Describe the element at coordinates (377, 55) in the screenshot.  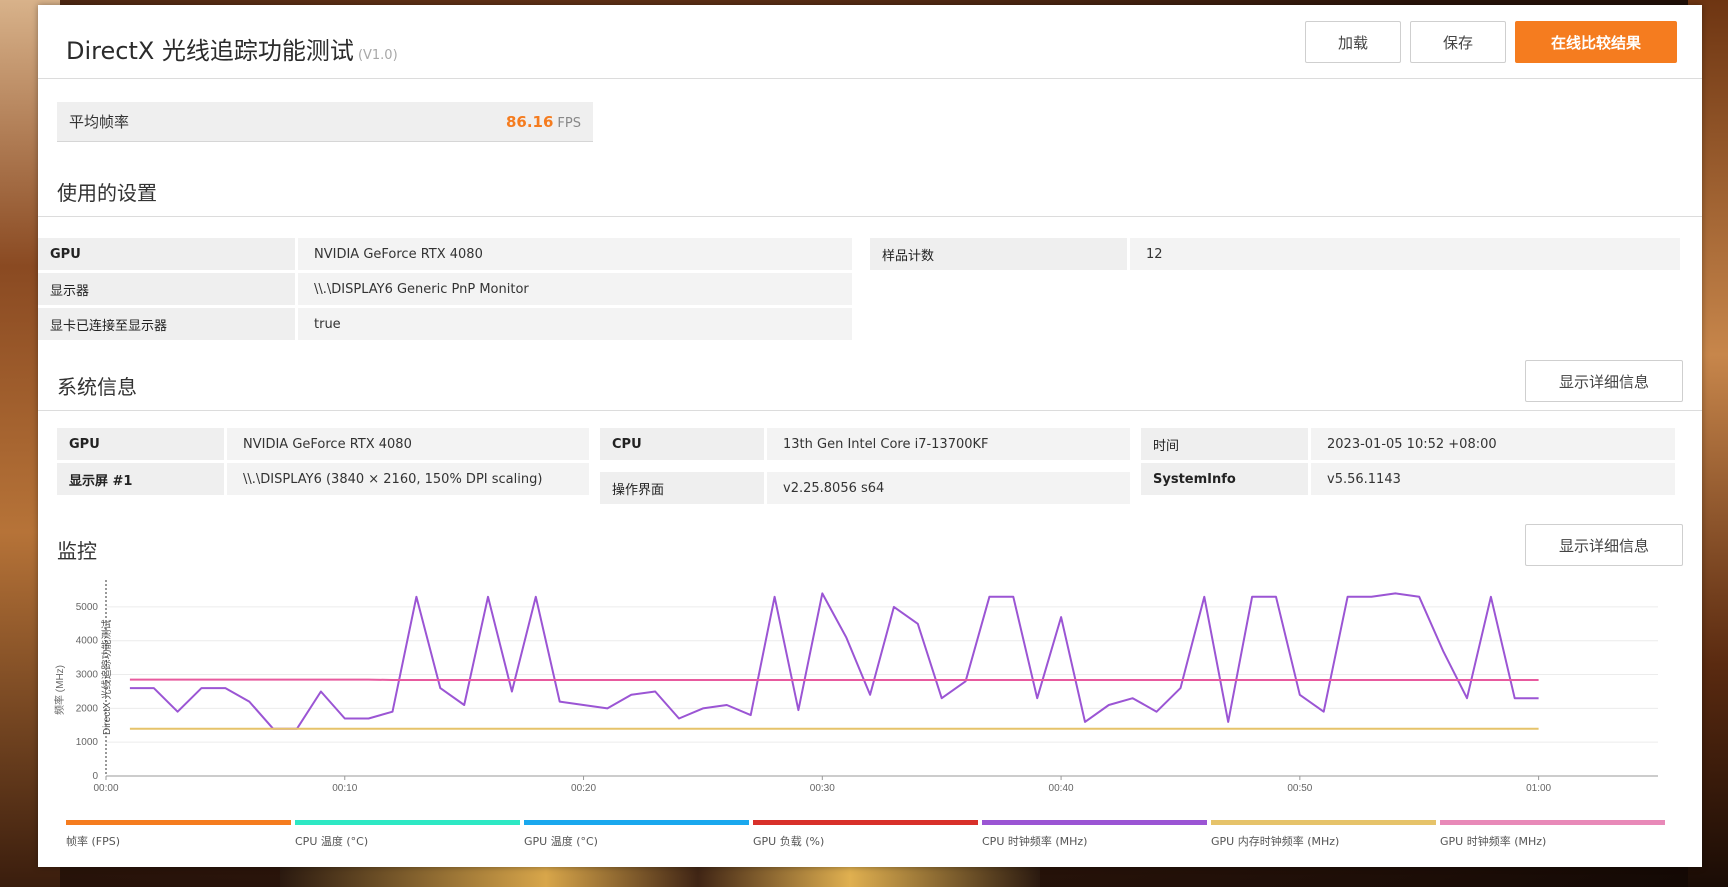
I see `test-version: (V1.0)` at that location.